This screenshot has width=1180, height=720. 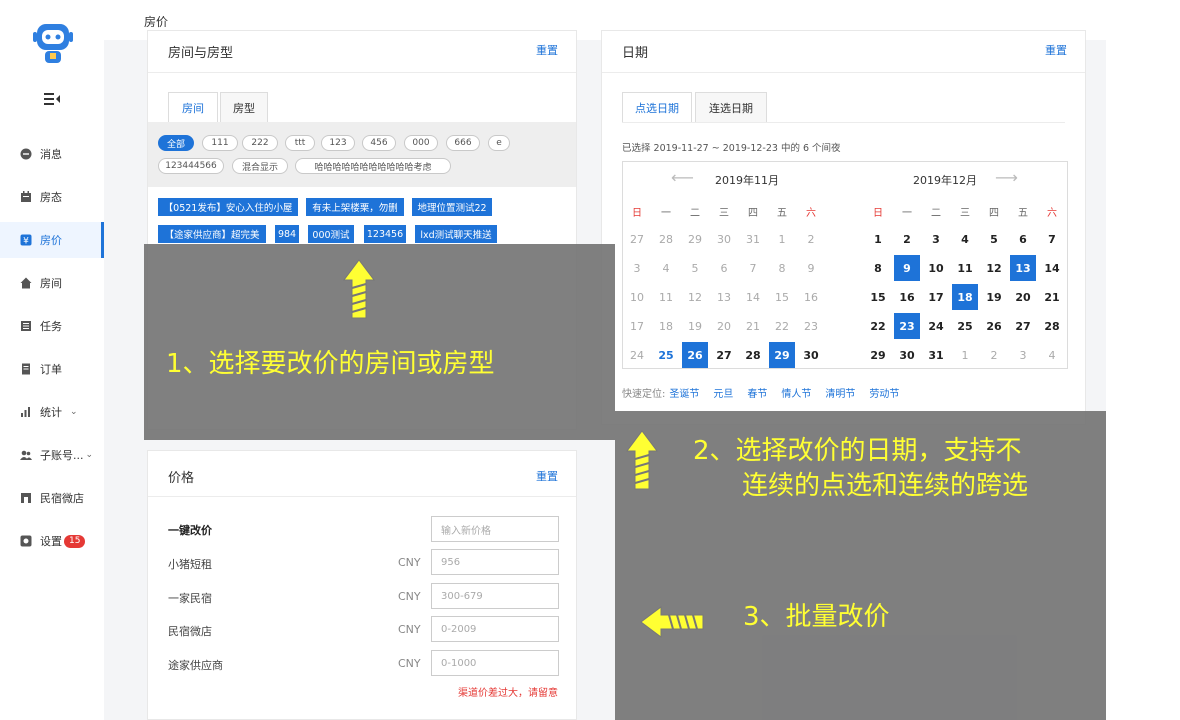 What do you see at coordinates (52, 369) in the screenshot?
I see `sidebar-item-orders: 订单` at bounding box center [52, 369].